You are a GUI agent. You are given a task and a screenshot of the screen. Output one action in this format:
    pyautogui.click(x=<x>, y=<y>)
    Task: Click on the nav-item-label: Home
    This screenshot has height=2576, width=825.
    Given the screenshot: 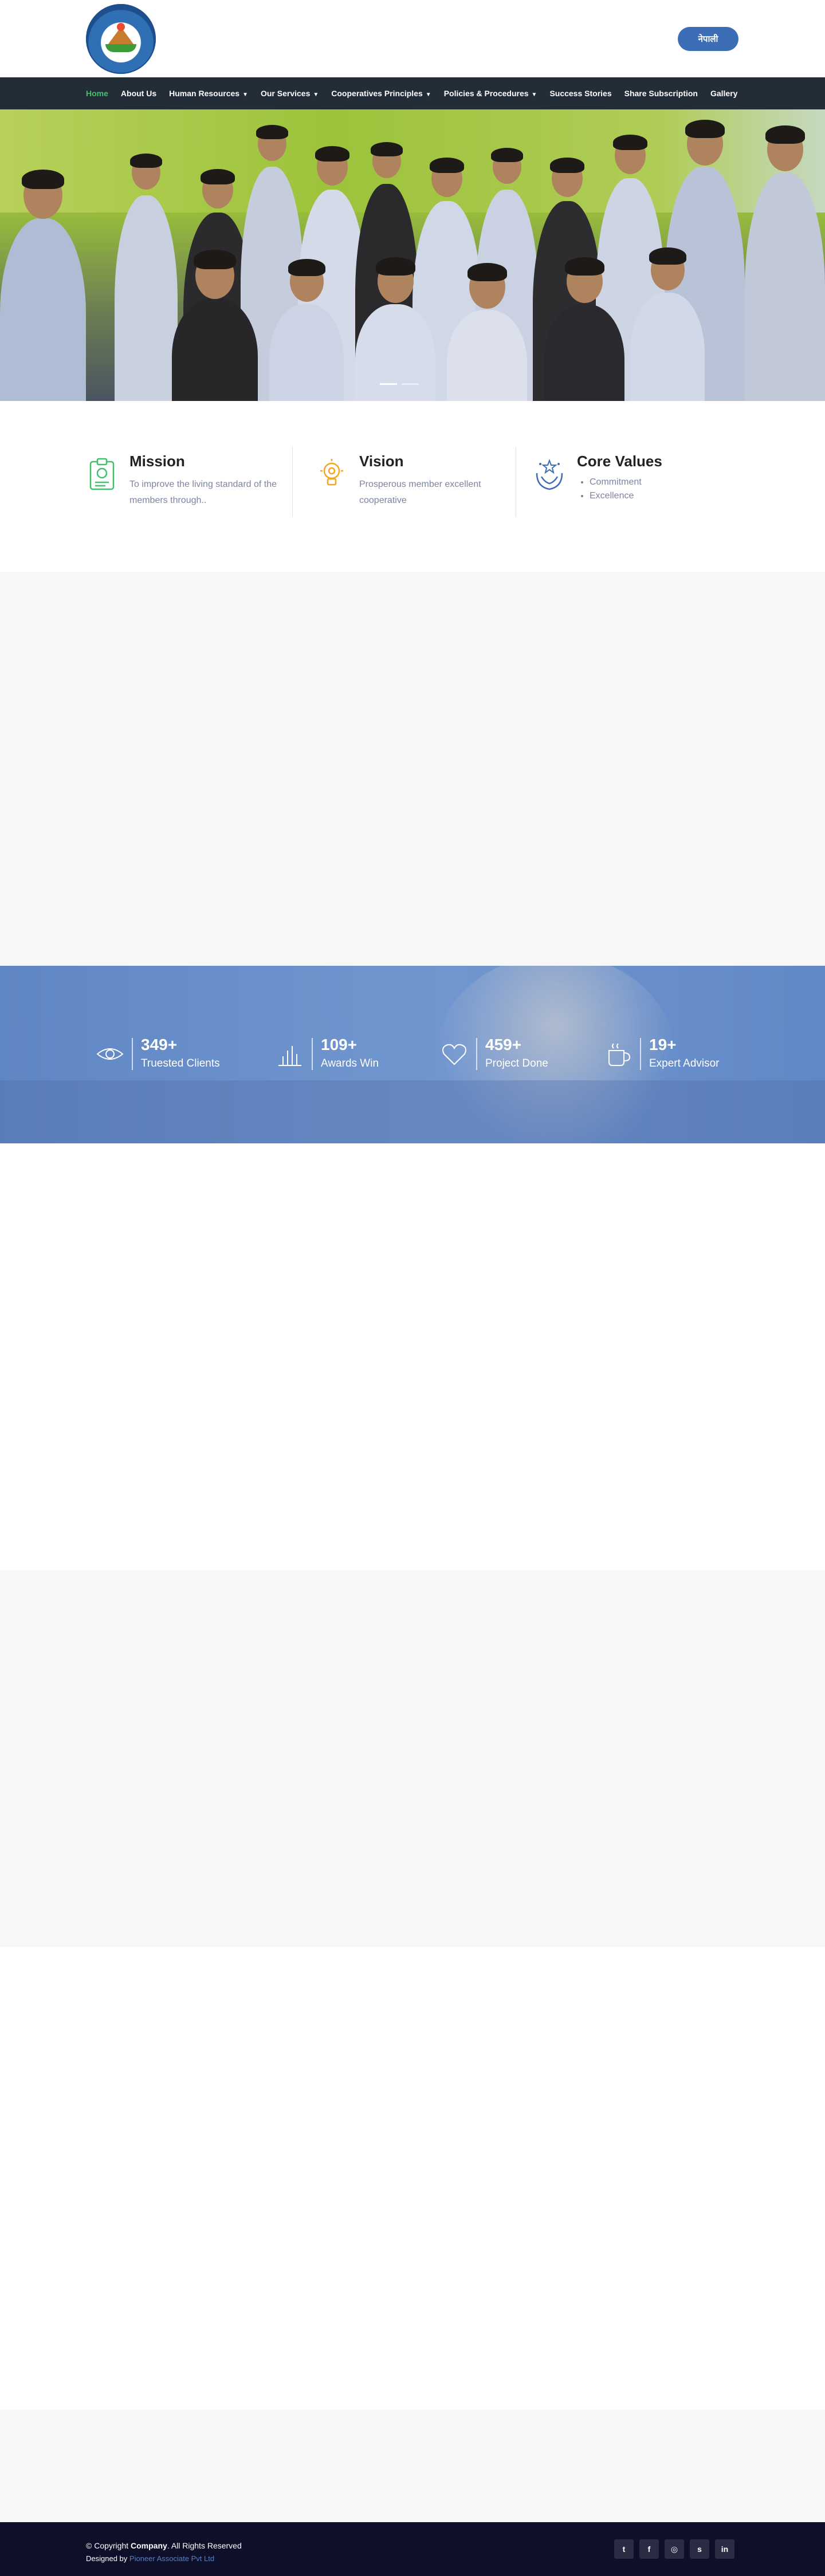 What is the action you would take?
    pyautogui.click(x=97, y=93)
    